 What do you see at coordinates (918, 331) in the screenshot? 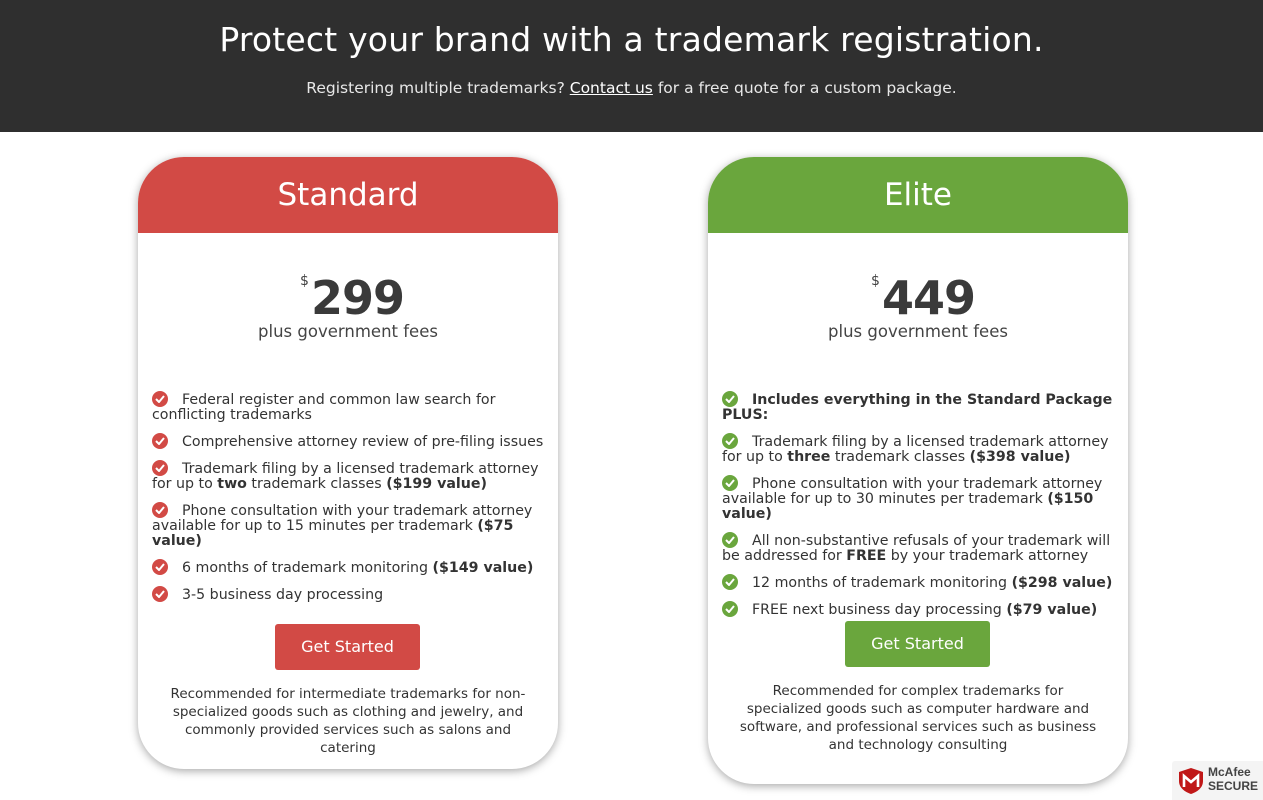
I see `elite-fees-note: plus government fees` at bounding box center [918, 331].